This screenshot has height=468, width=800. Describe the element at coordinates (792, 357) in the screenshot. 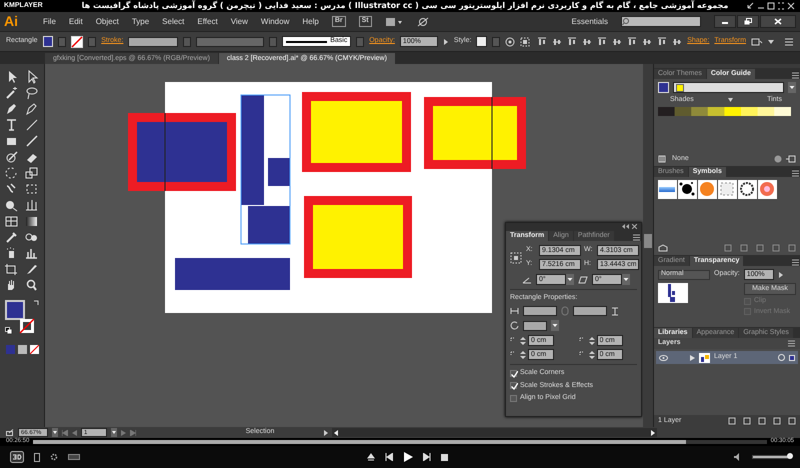

I see `selection-indicator-icon` at that location.